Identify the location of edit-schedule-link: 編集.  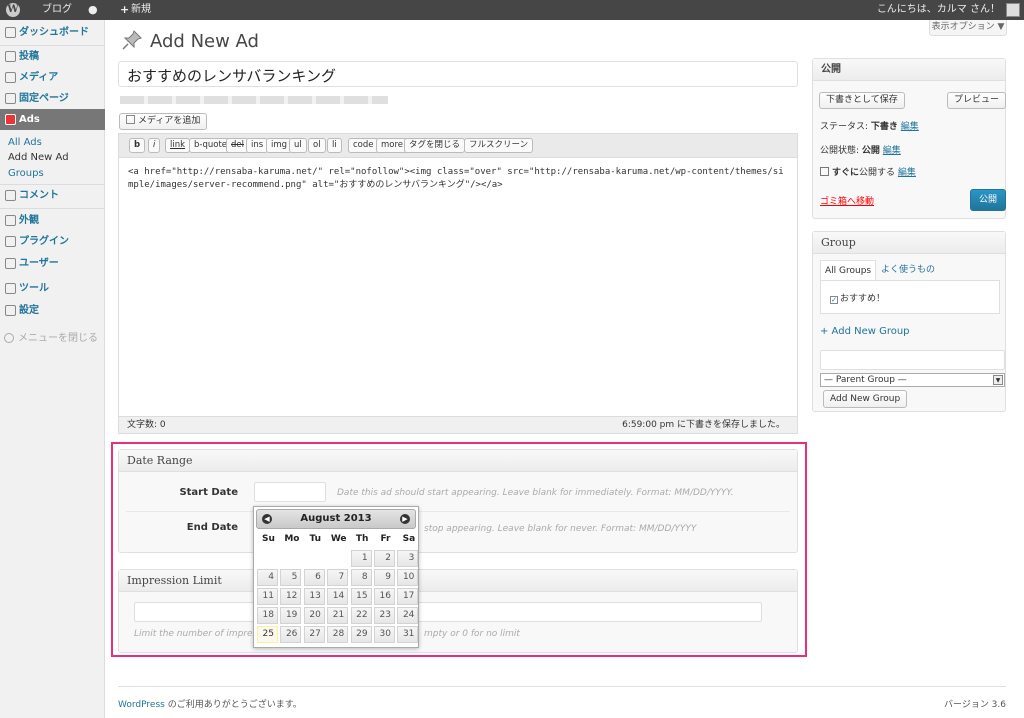
(907, 173).